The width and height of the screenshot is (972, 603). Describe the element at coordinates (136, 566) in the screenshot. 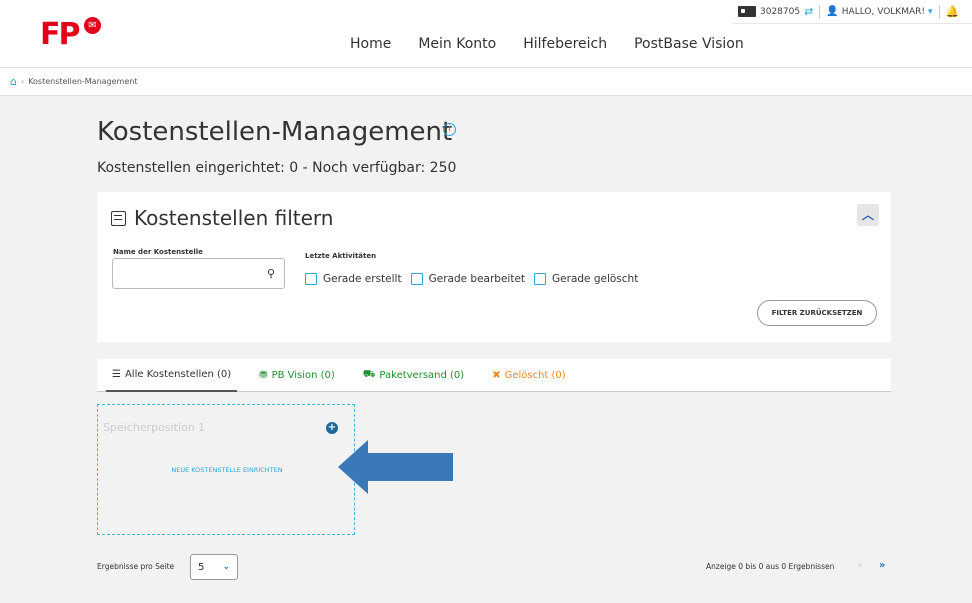

I see `results-per-page-label: Ergebnisse pro Seite` at that location.